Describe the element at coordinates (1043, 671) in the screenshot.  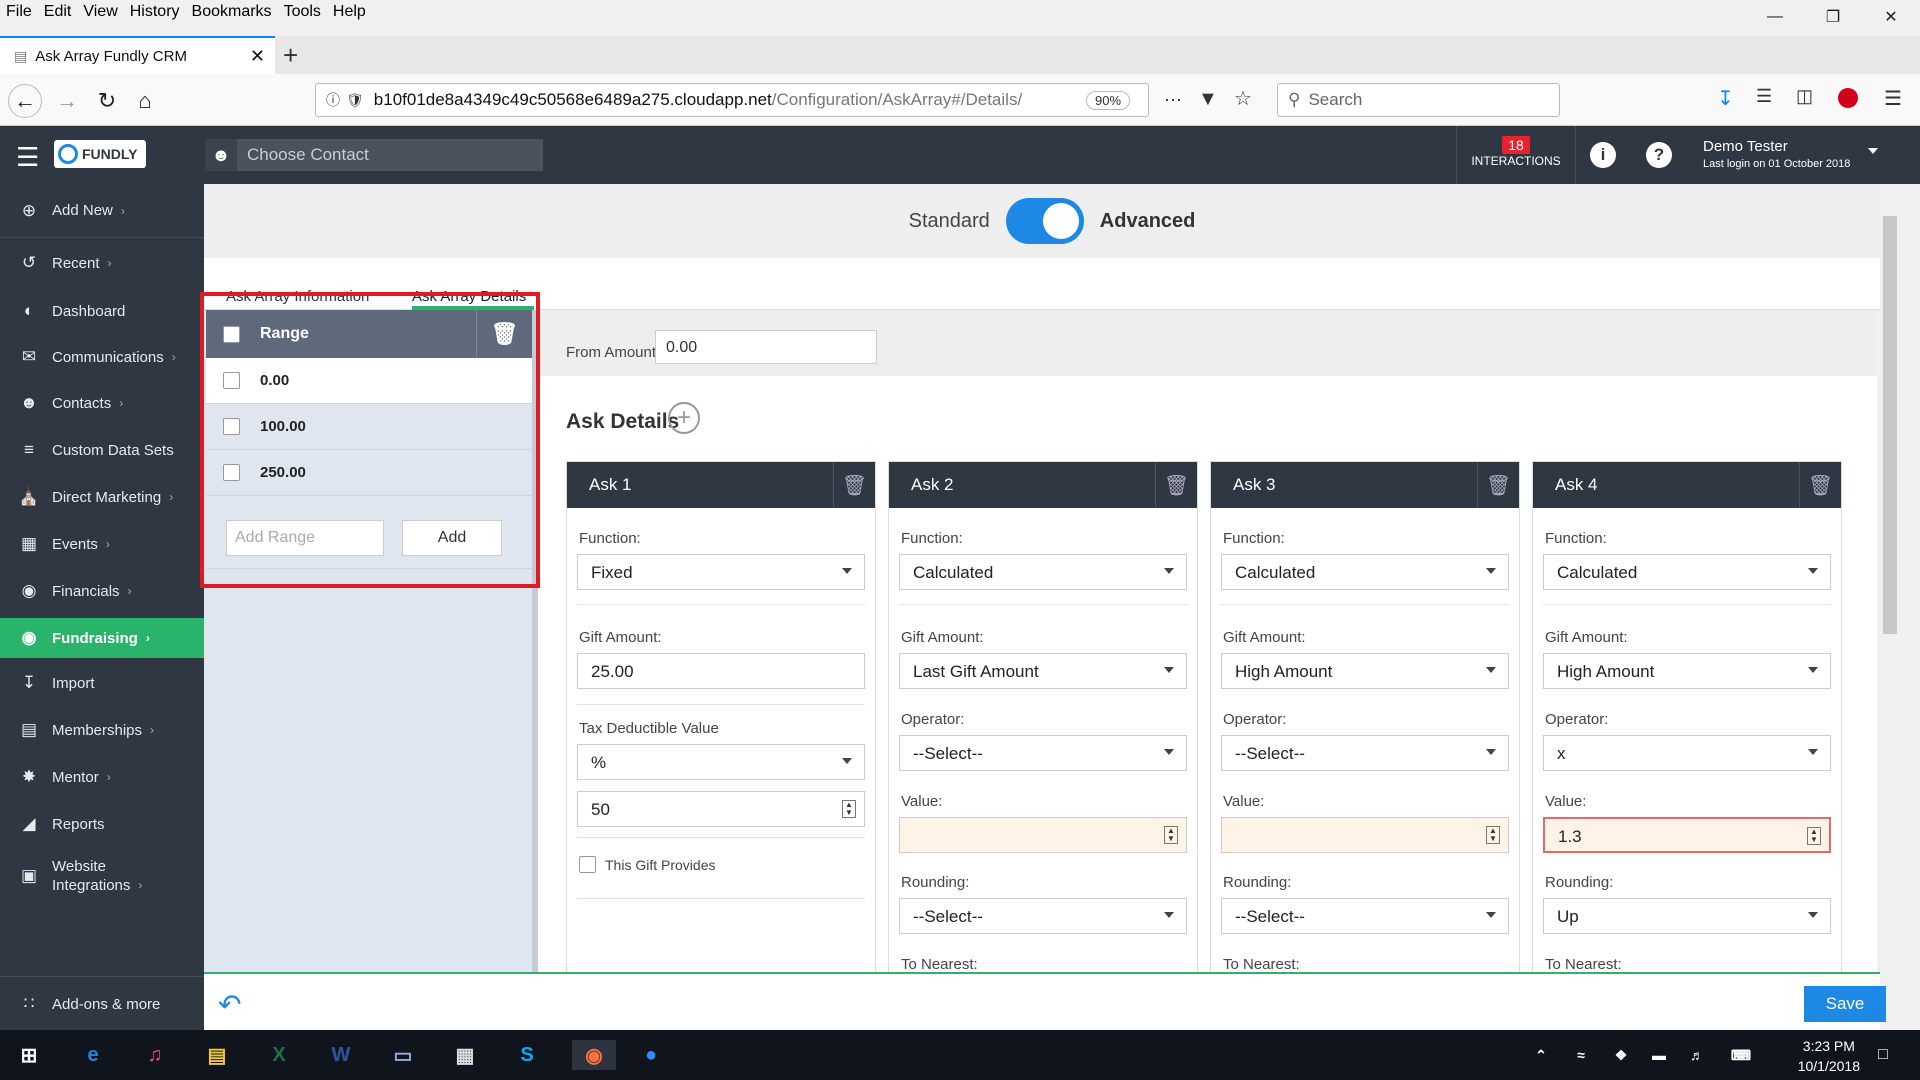
I see `gift-amount-select: Last Gift Amount` at that location.